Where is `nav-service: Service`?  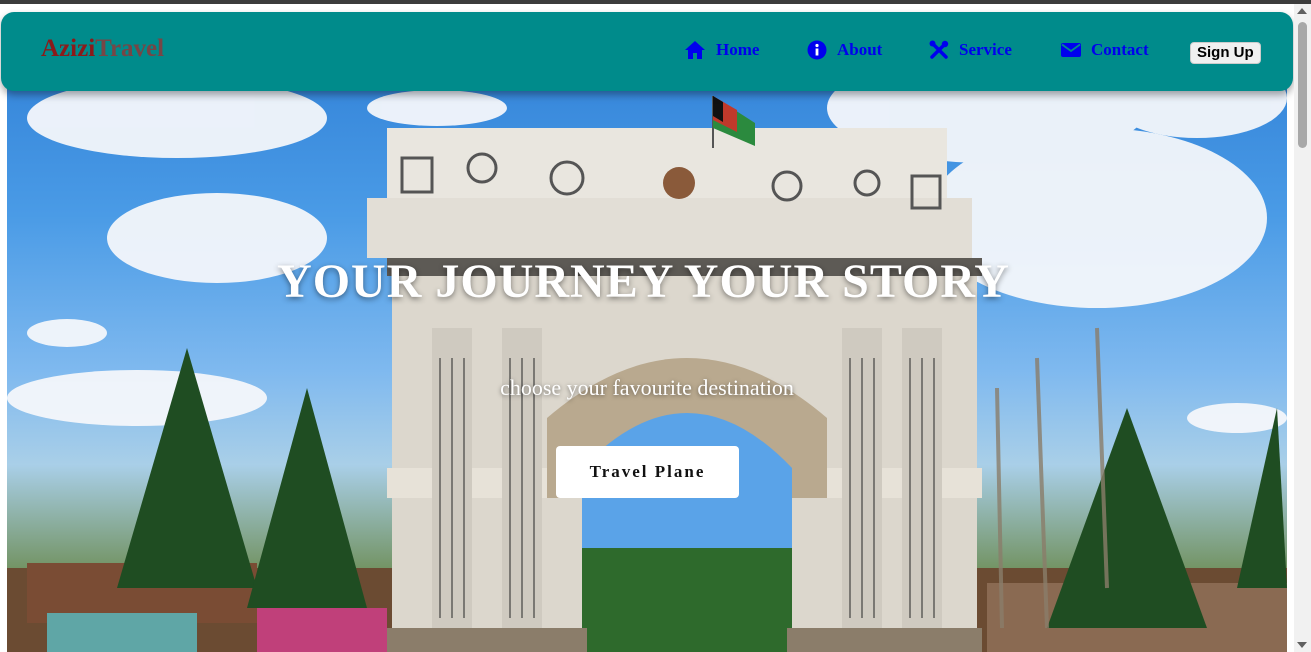 nav-service: Service is located at coordinates (970, 50).